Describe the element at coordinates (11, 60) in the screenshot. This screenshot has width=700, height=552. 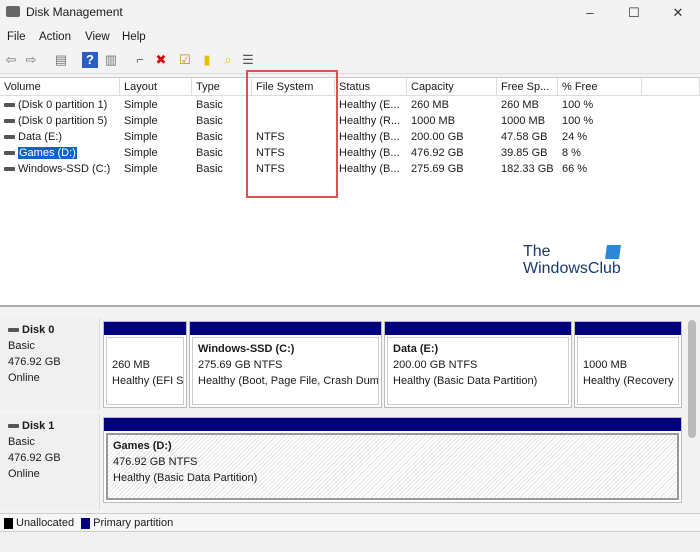
I see `back-arrow-icon: ⇦` at that location.